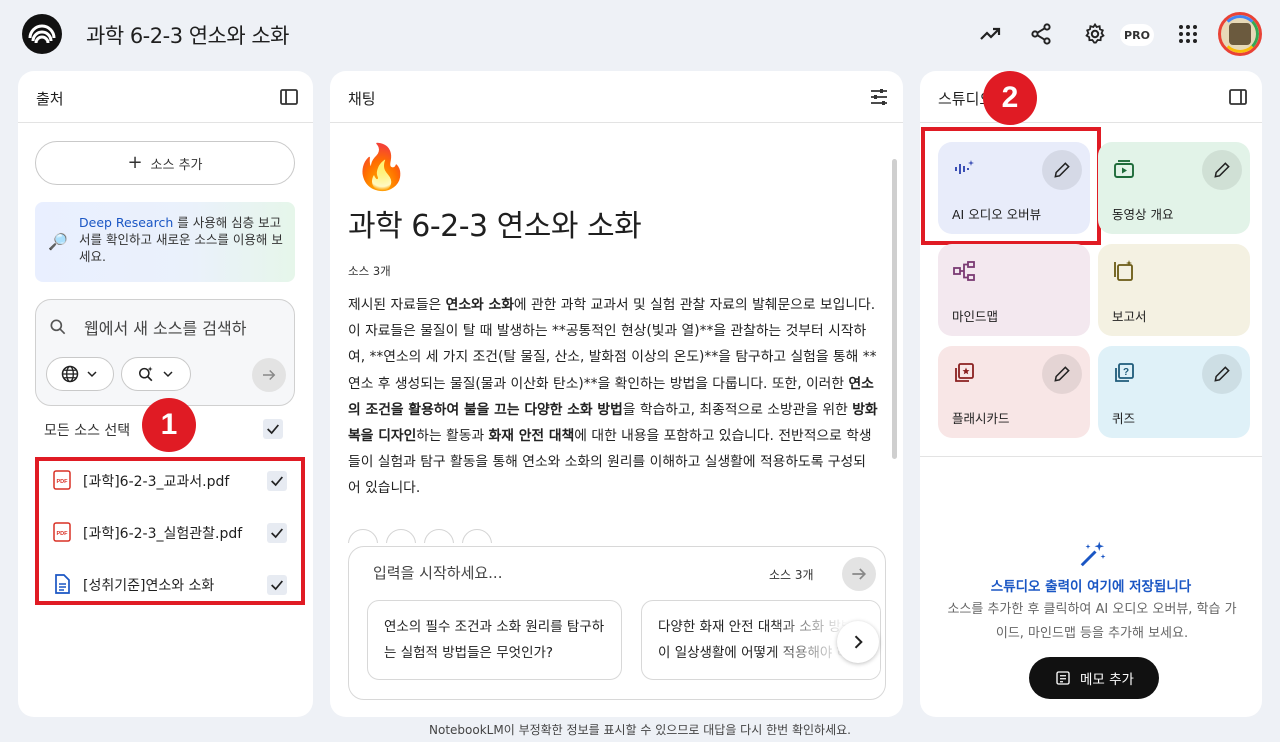  I want to click on magnifier-icon: 🔎, so click(58, 241).